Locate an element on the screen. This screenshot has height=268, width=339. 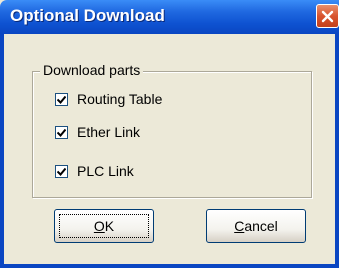
ok-button: OK is located at coordinates (104, 226).